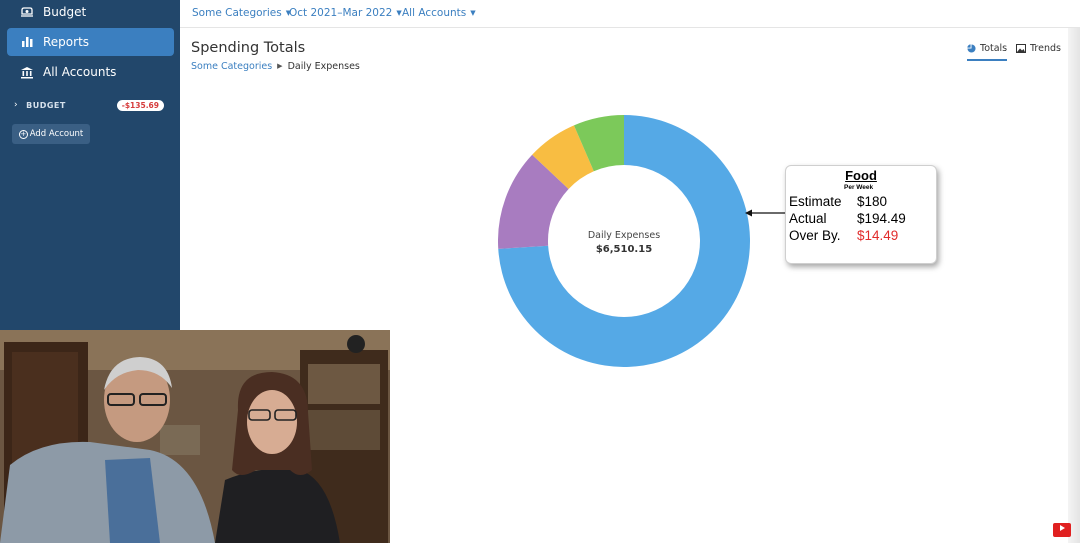 This screenshot has height=543, width=1080. I want to click on callout-subtitle: Per Week, so click(859, 187).